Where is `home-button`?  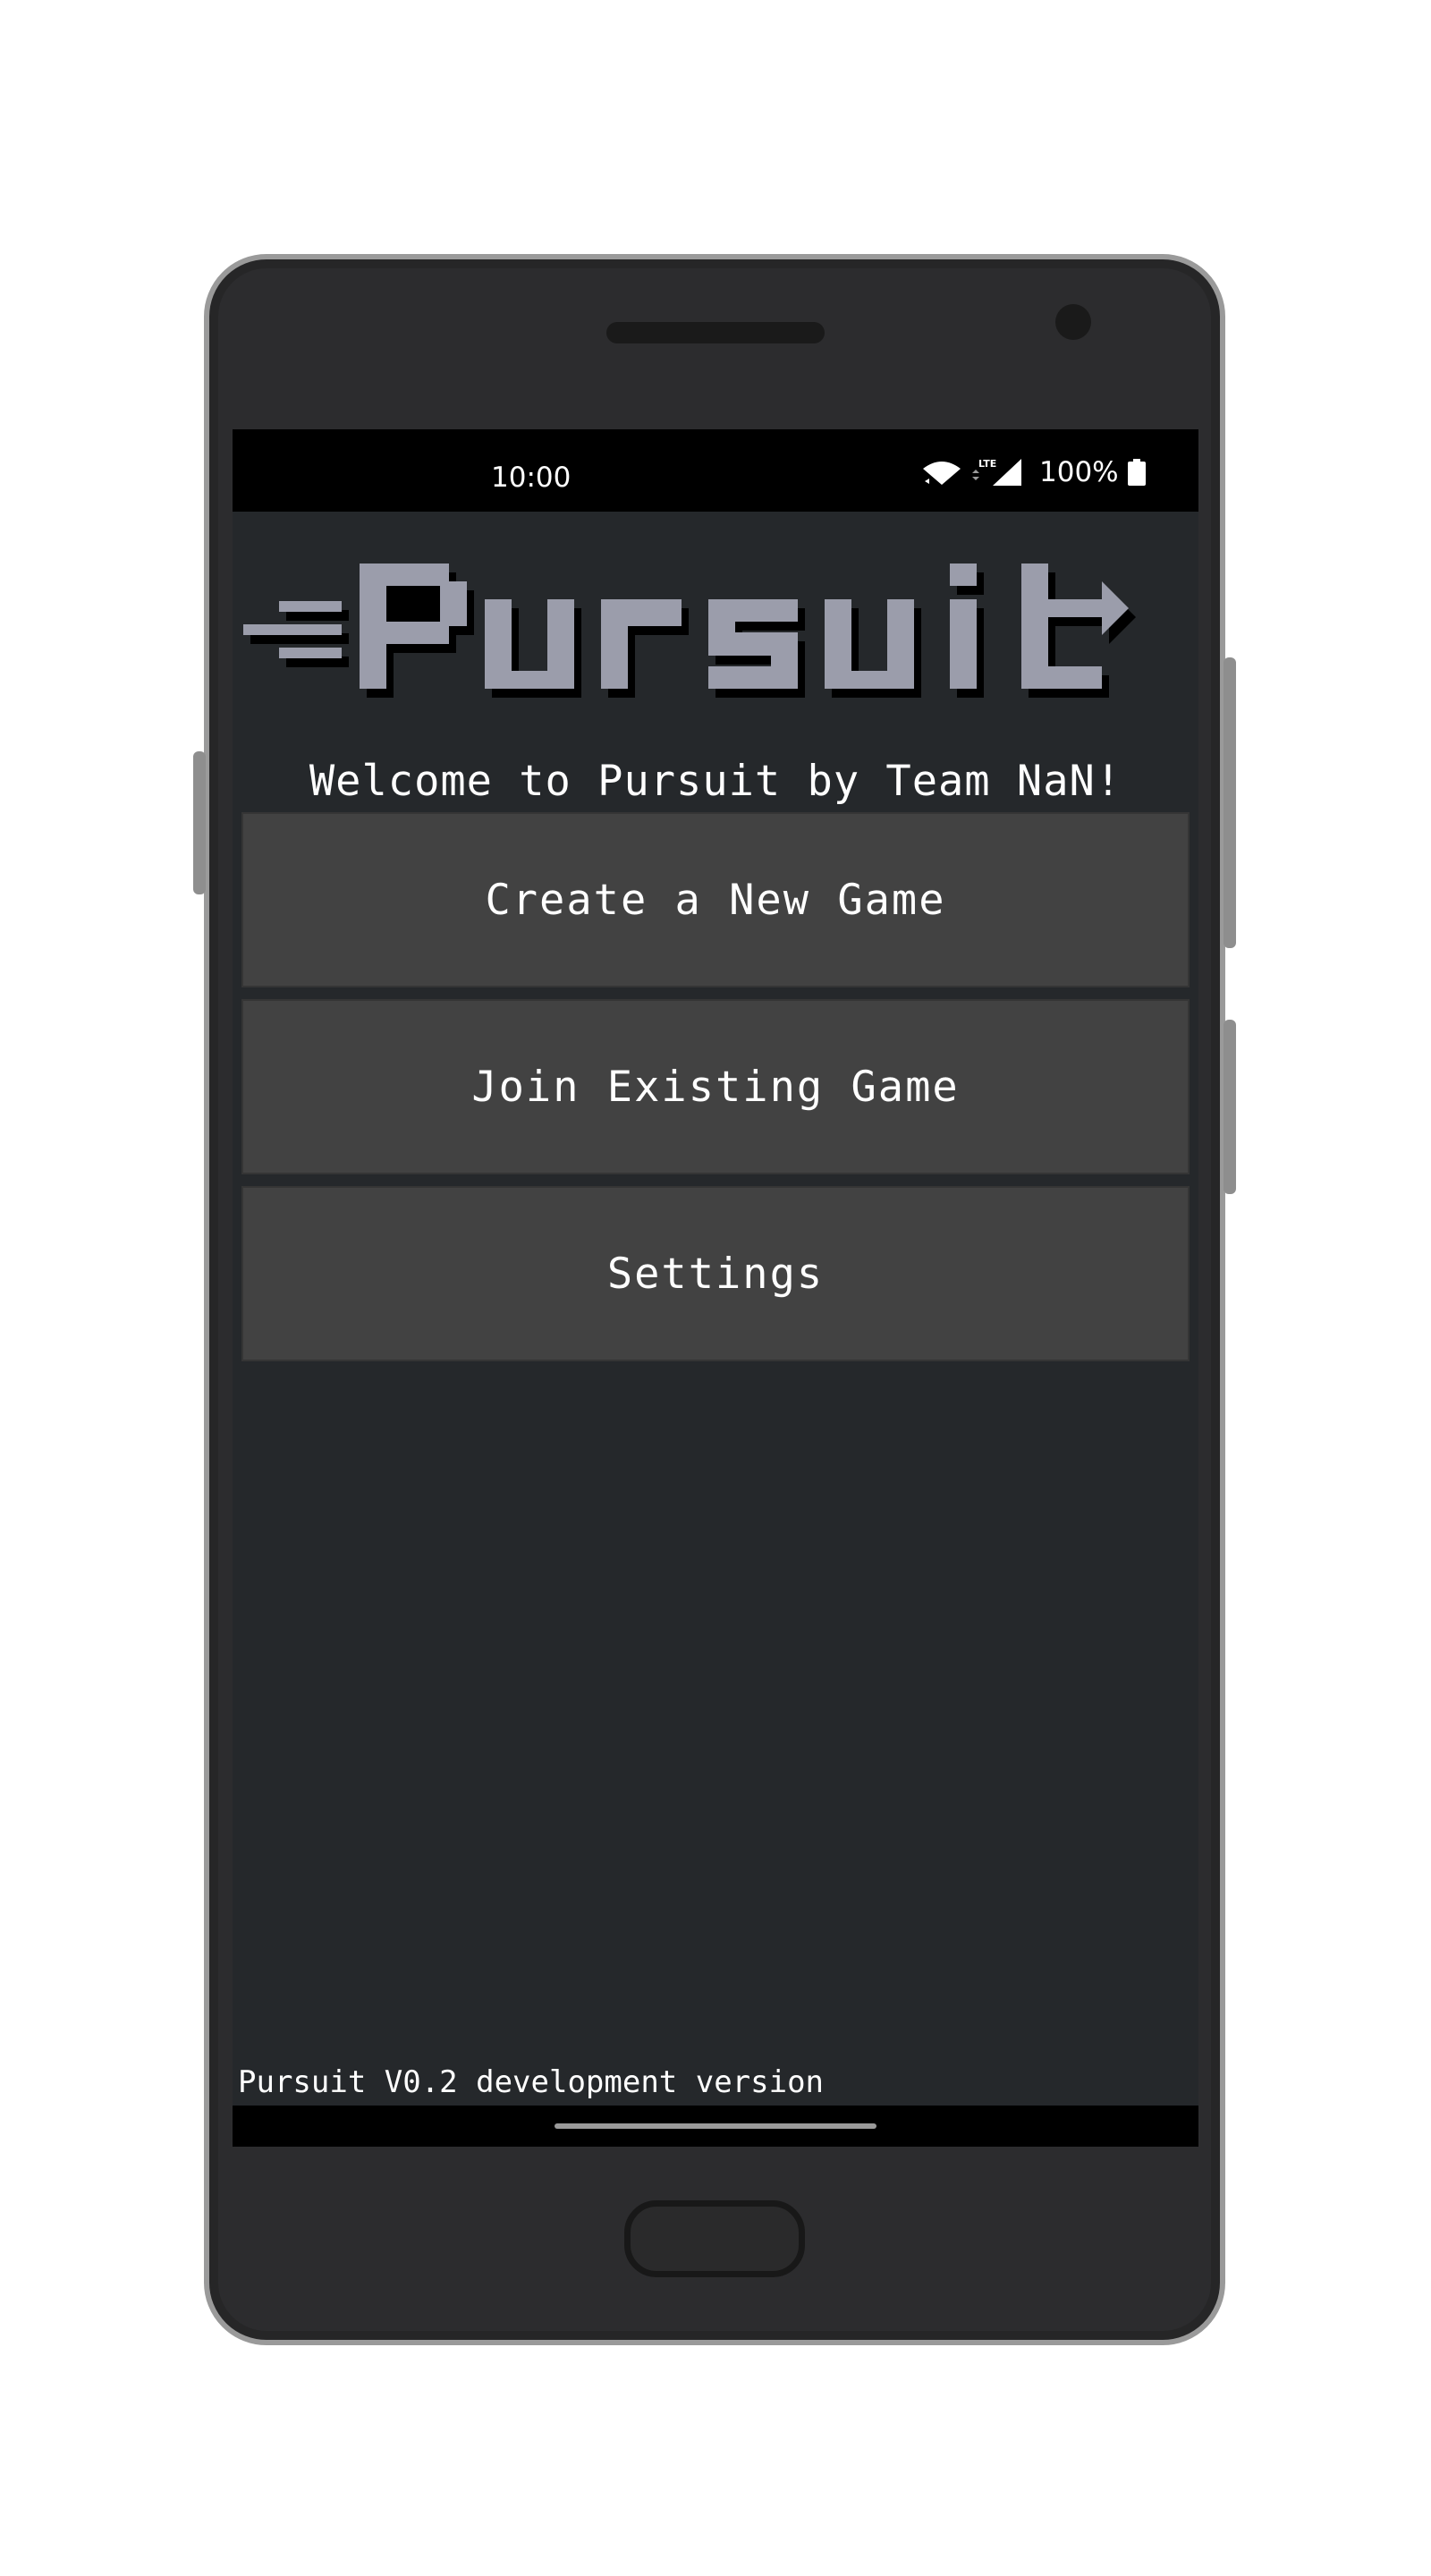 home-button is located at coordinates (715, 2238).